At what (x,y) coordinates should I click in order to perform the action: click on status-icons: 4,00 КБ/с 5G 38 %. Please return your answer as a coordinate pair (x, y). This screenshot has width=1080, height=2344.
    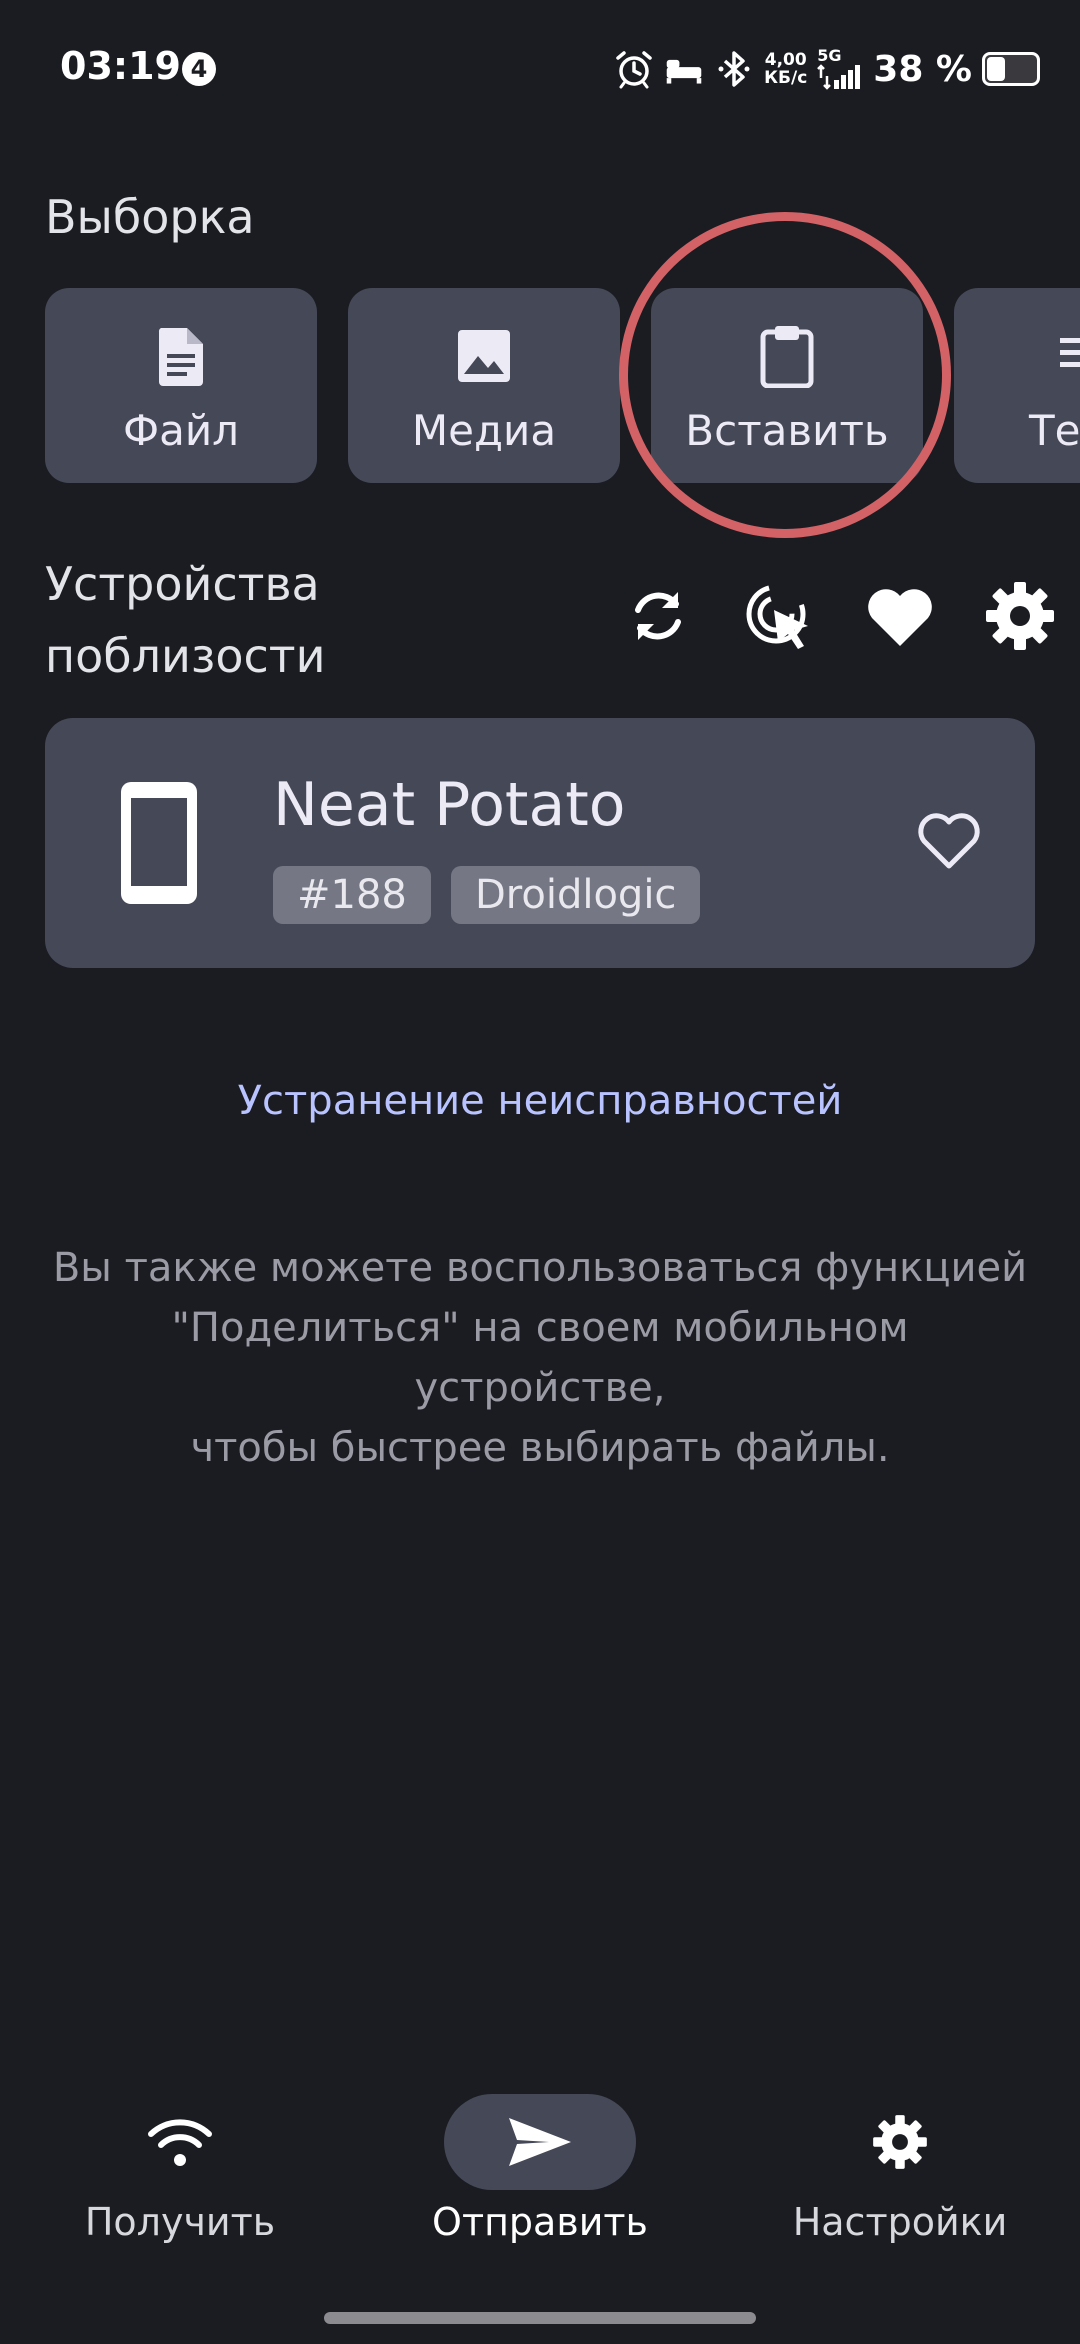
    Looking at the image, I should click on (827, 69).